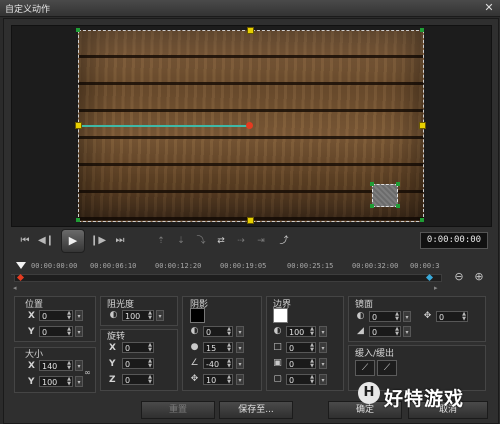 The width and height of the screenshot is (500, 424). Describe the element at coordinates (407, 331) in the screenshot. I see `mirror-fade-dropdown: ▾` at that location.